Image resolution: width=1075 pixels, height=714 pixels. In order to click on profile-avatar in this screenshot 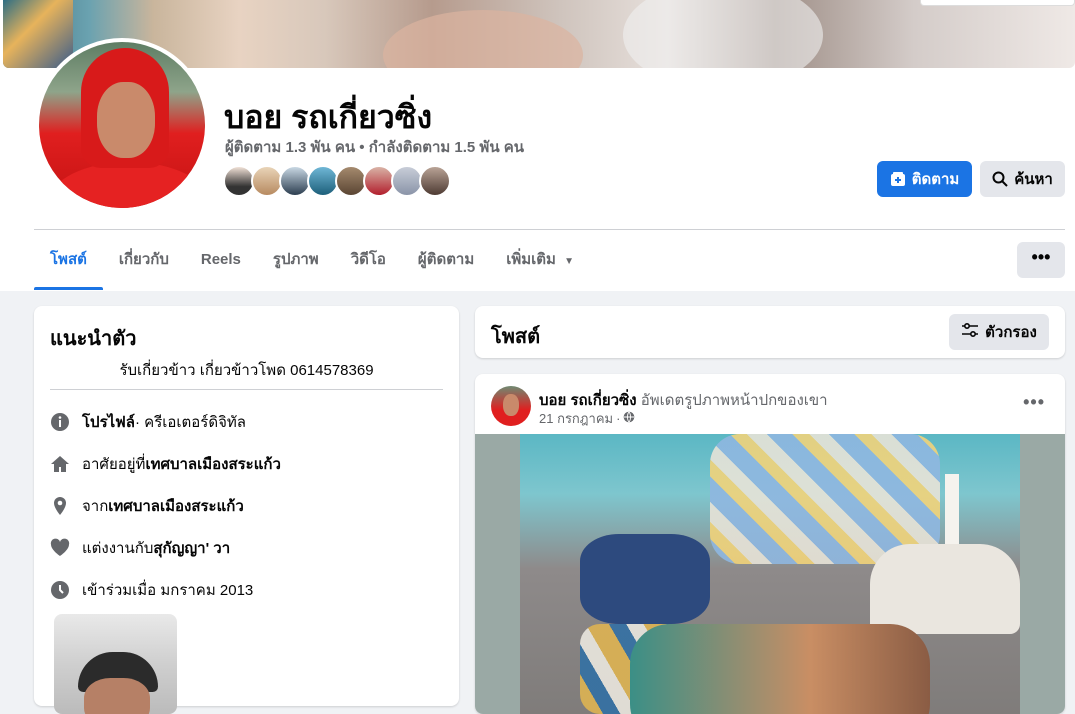, I will do `click(122, 125)`.